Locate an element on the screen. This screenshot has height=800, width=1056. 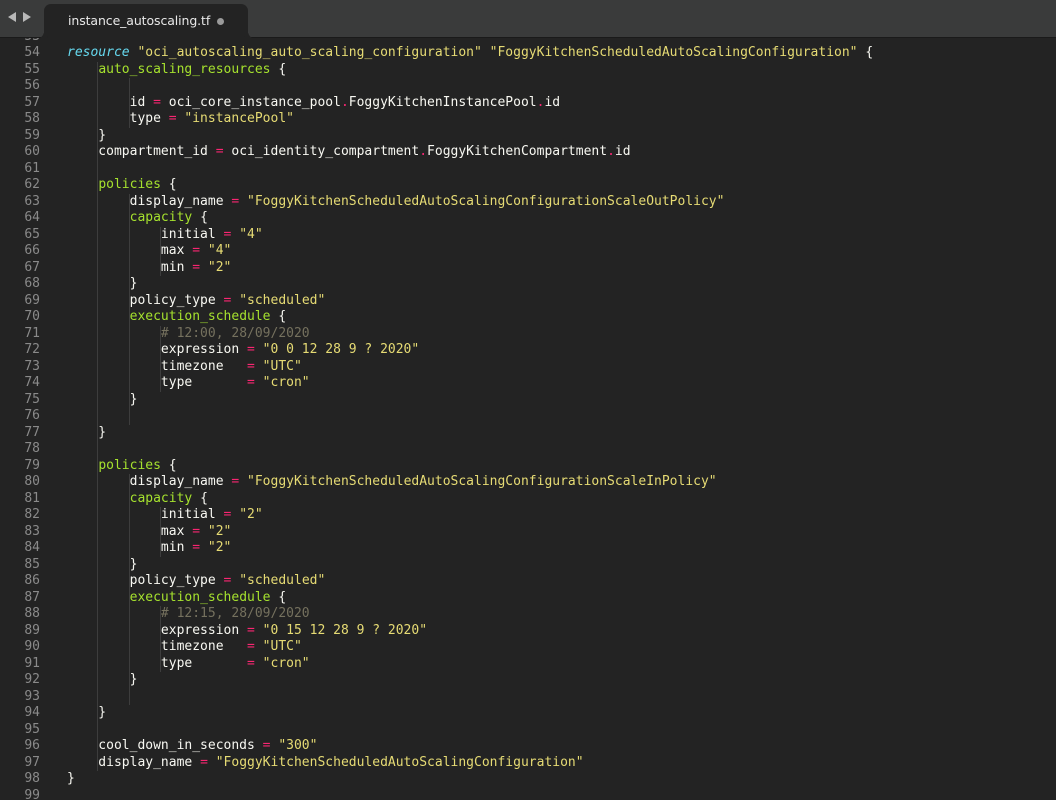
code-line: # 12:15, 28/09/2020 is located at coordinates (470, 614).